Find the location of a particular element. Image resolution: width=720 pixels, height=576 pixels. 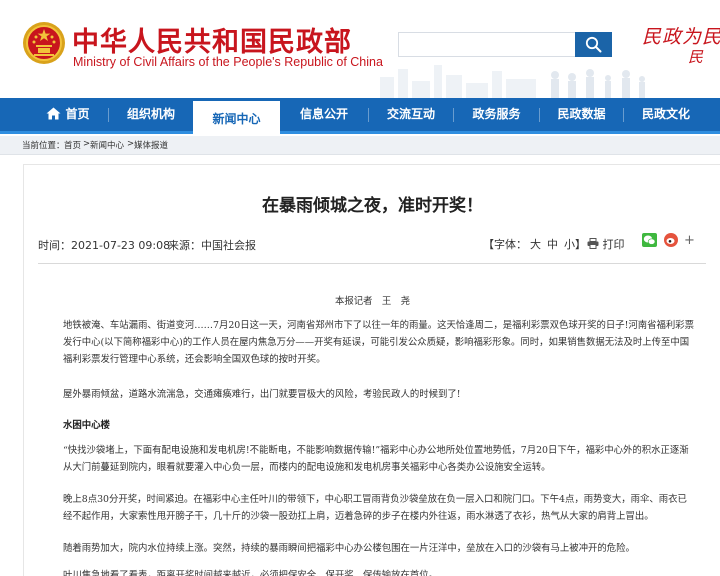

main-navigation: 首页 组织机构 新闻中心 信息公开 交流互动 政务服务 民政数据 民政文化 is located at coordinates (360, 116).